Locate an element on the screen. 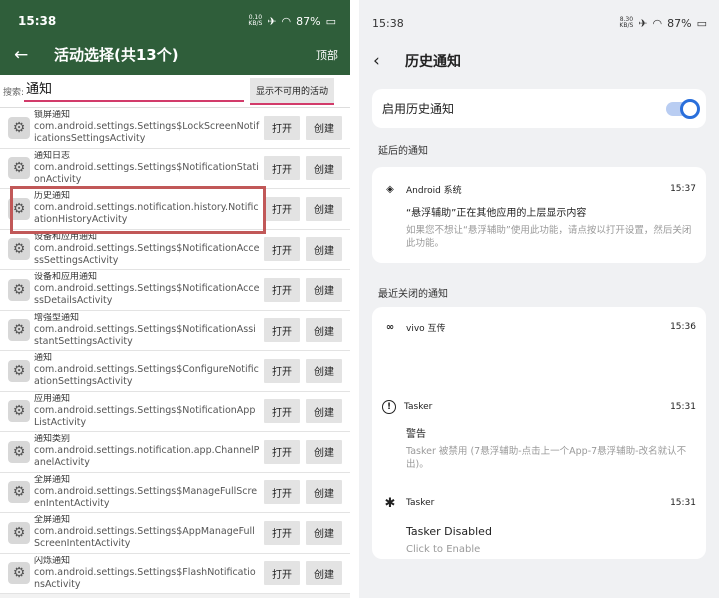 This screenshot has height=598, width=719. wifi-icon: ◠ is located at coordinates (657, 23).